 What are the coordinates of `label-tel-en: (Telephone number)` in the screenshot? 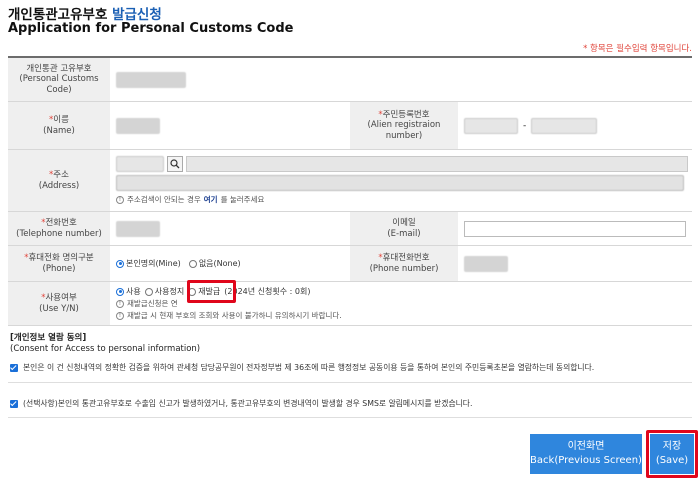 It's located at (59, 233).